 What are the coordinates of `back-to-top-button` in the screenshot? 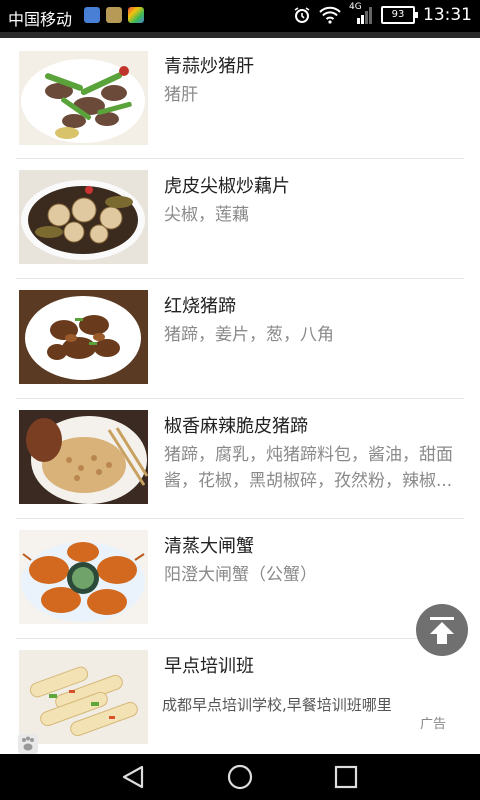 It's located at (442, 630).